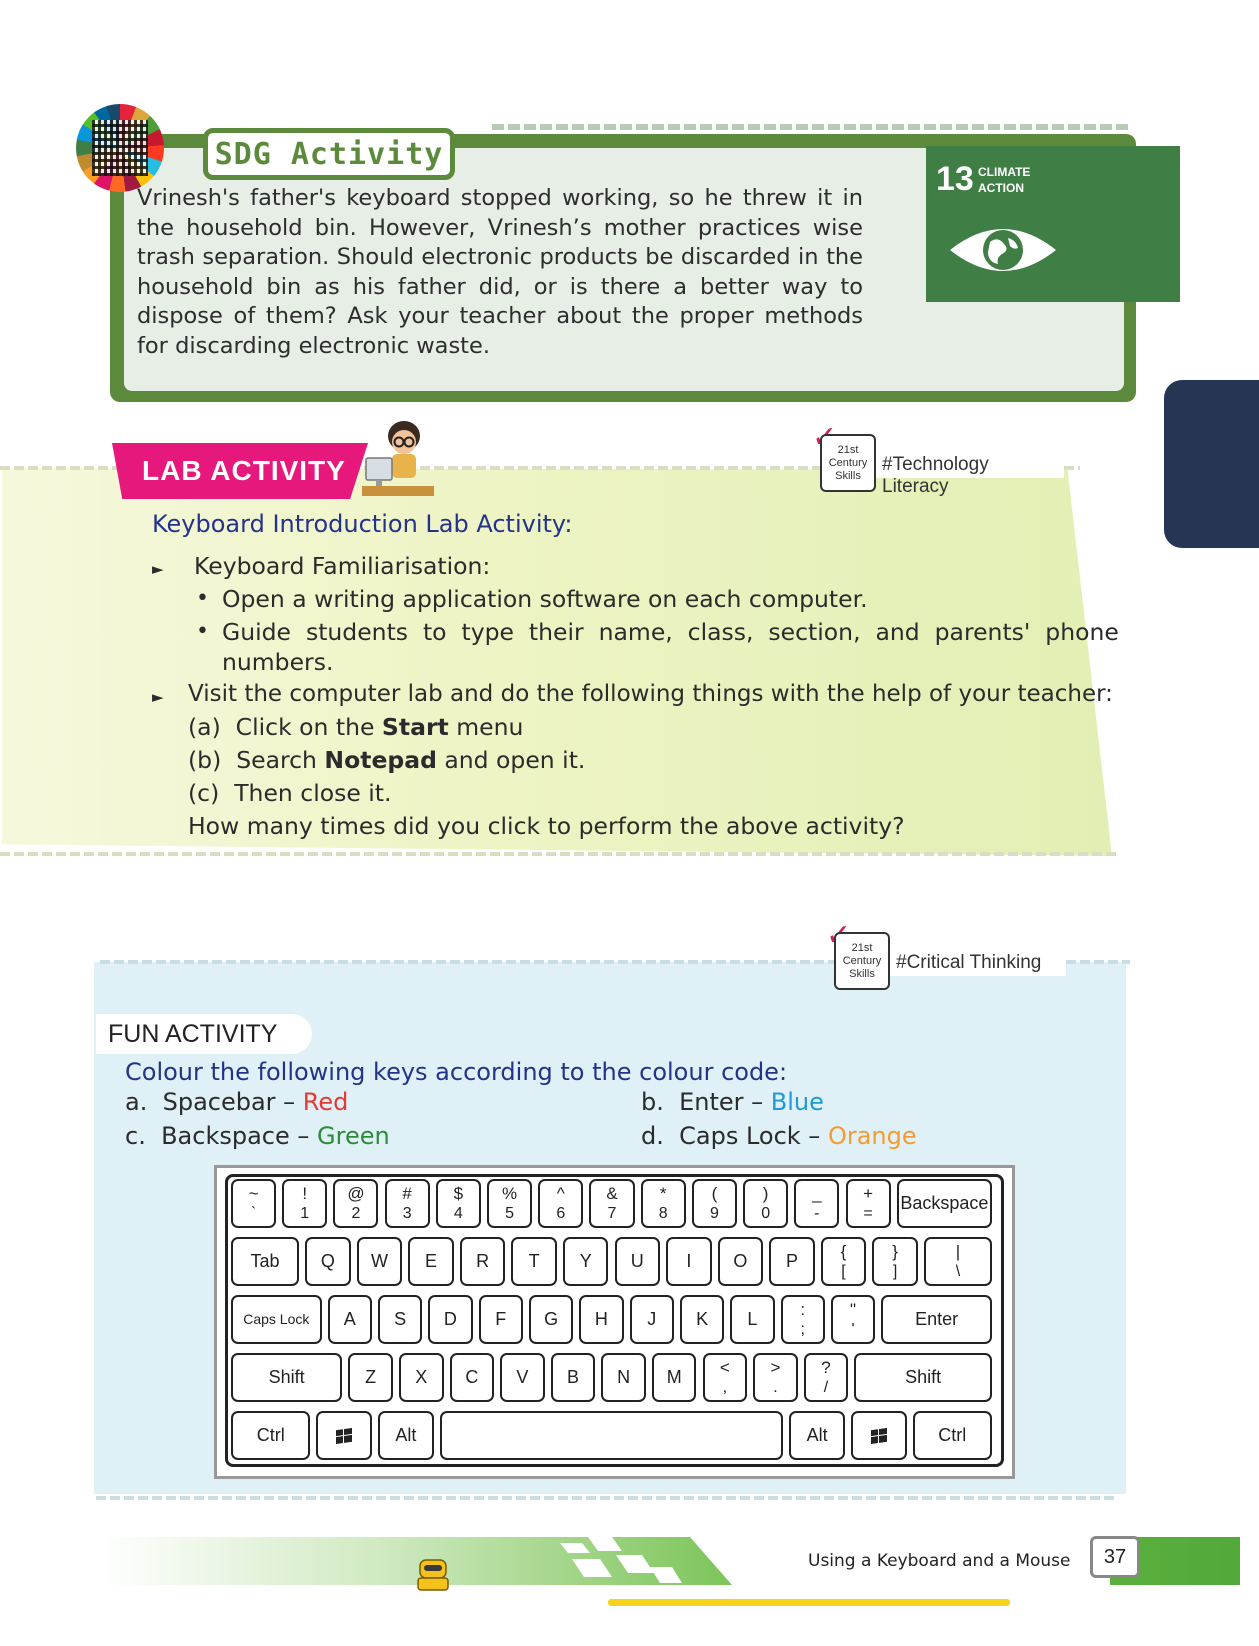 This screenshot has height=1646, width=1259. What do you see at coordinates (1211, 464) in the screenshot?
I see `chapter-side-tab` at bounding box center [1211, 464].